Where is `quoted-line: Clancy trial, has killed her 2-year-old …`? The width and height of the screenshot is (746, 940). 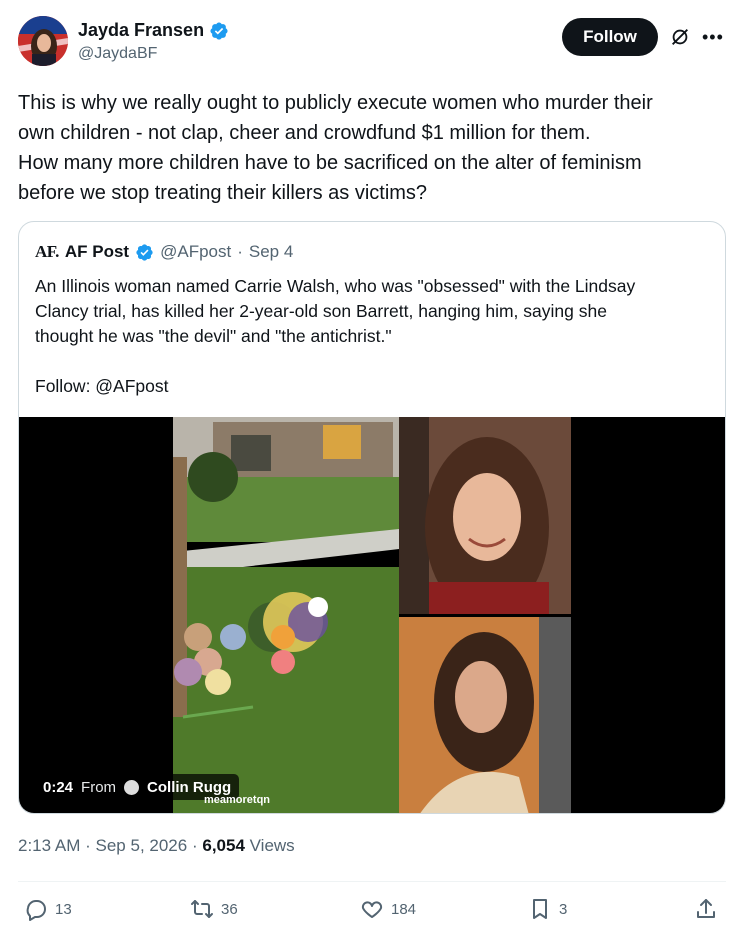
quoted-line: Clancy trial, has killed her 2-year-old … is located at coordinates (321, 311).